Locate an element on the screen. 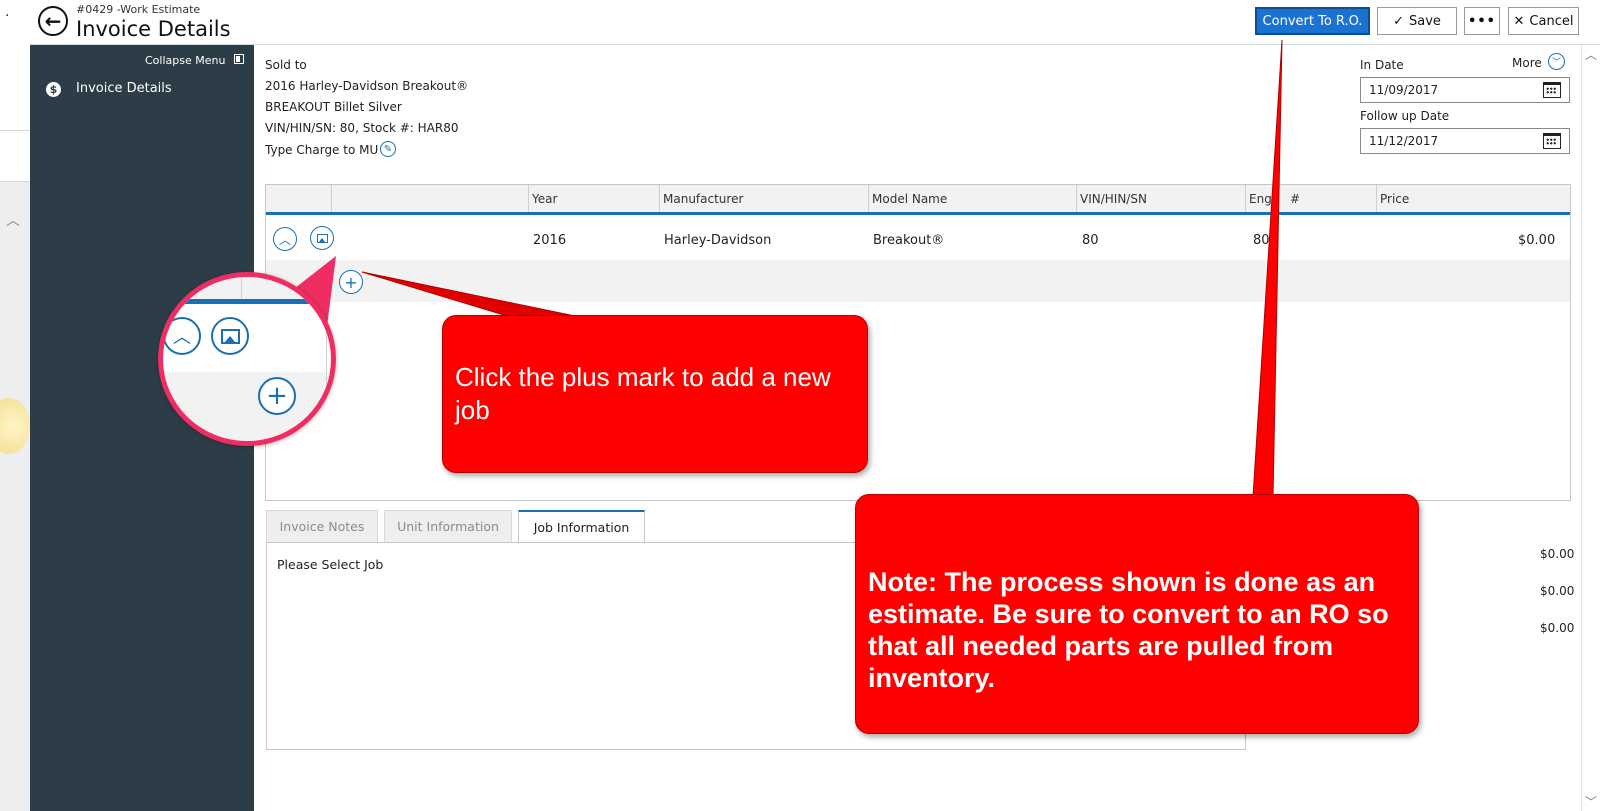  in-date-field: 11/09/2017 is located at coordinates (1465, 90).